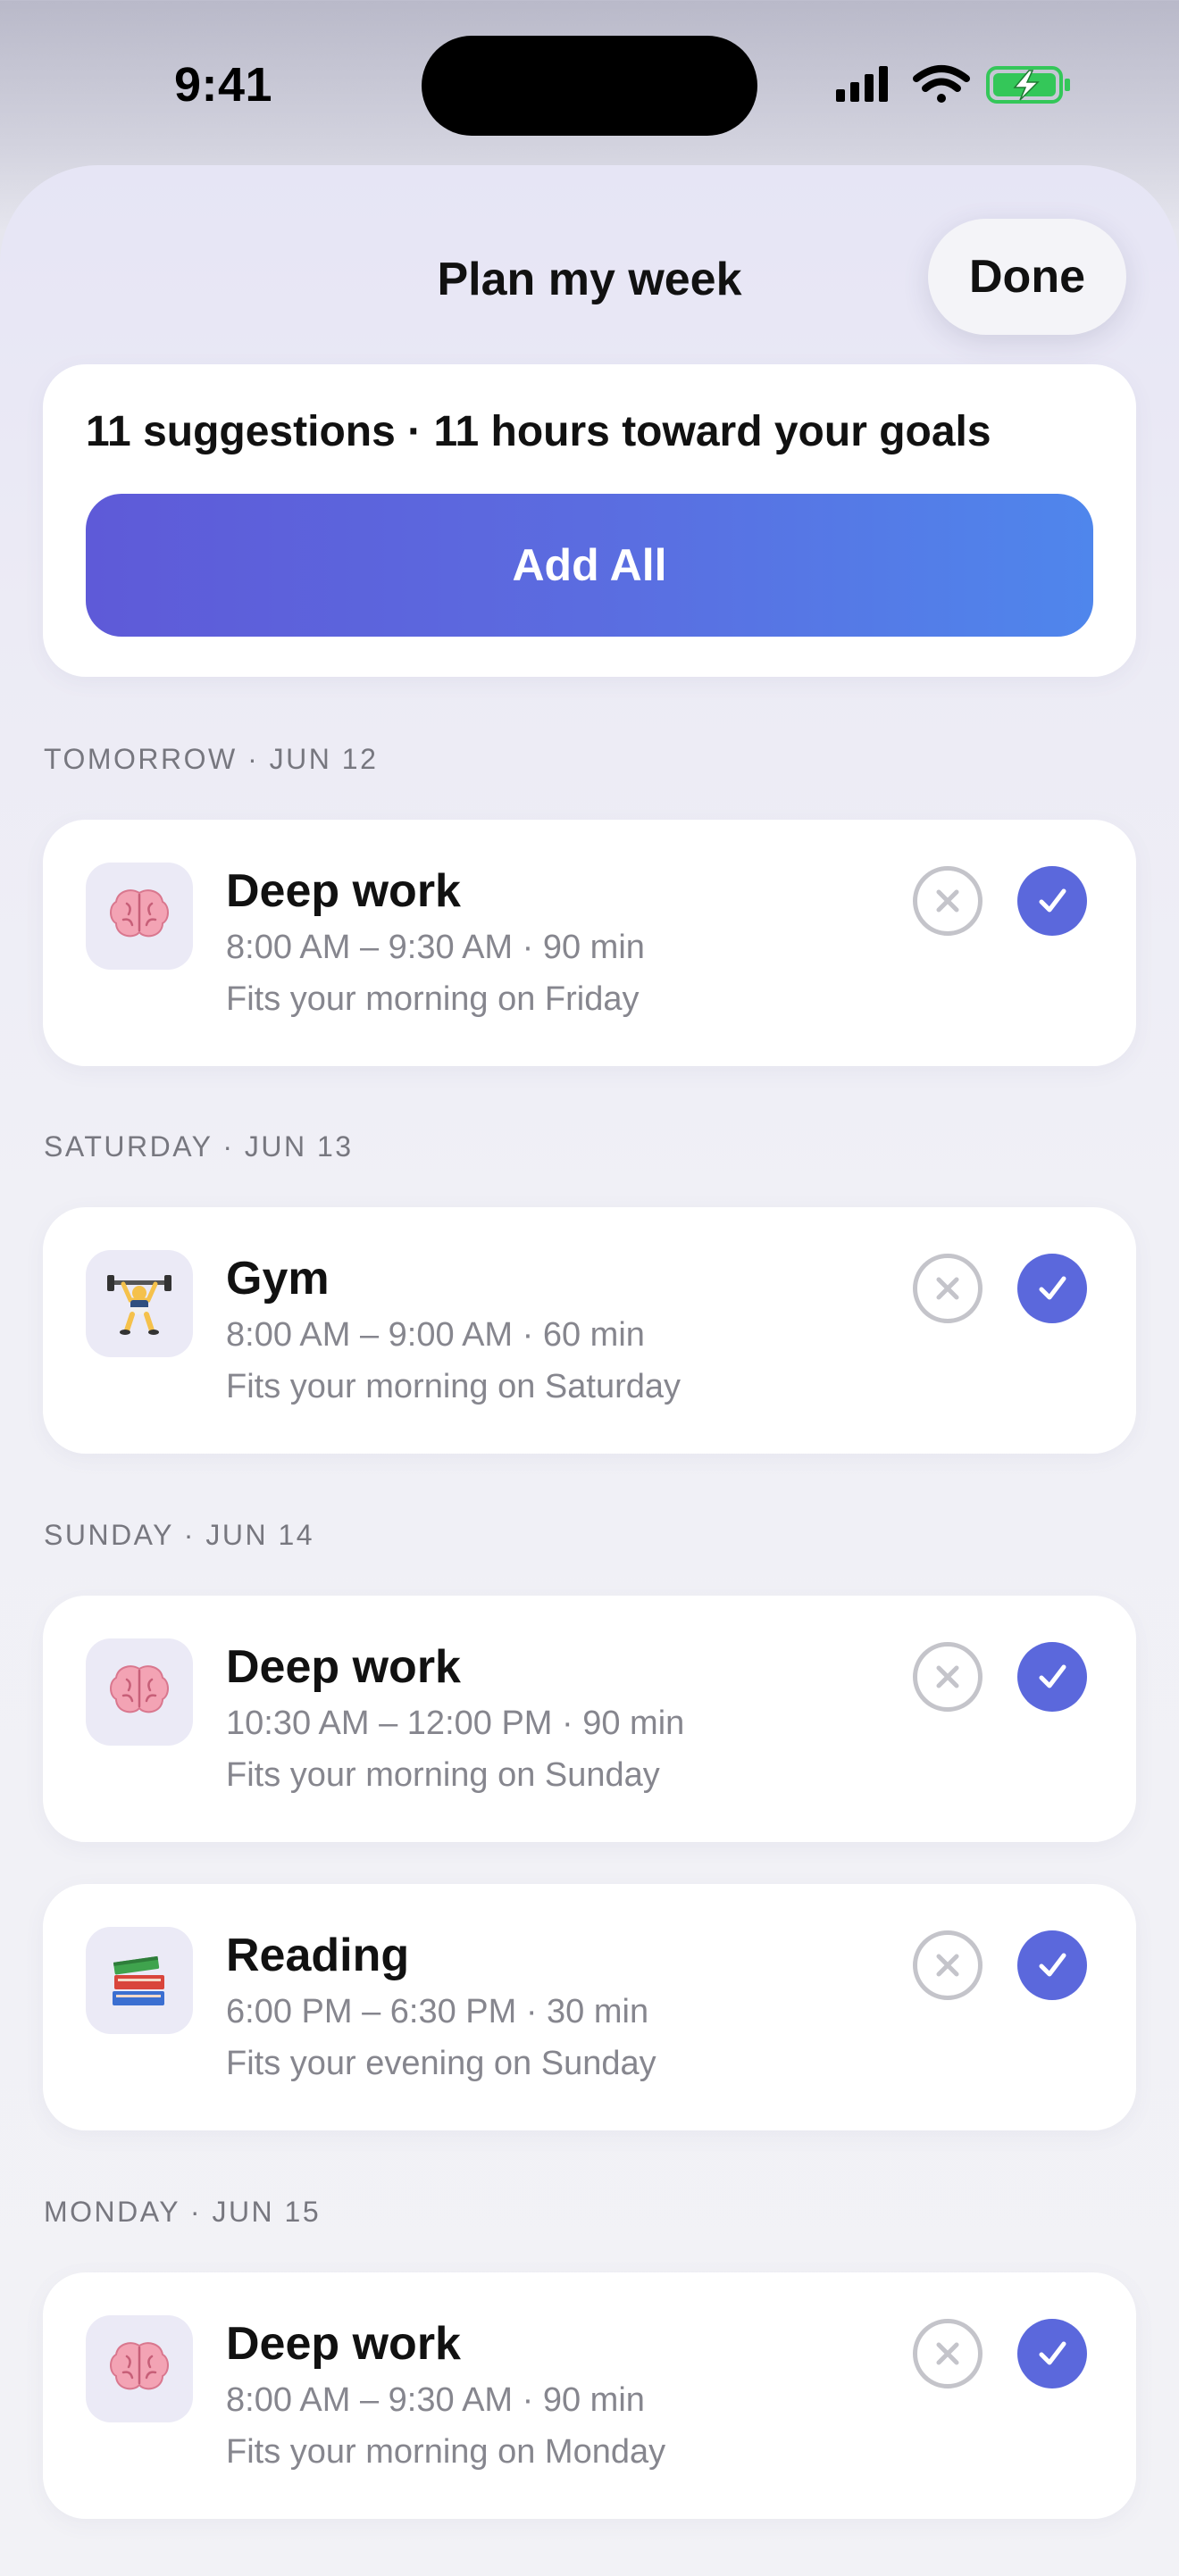 The image size is (1179, 2576). I want to click on suggestion-title: Gym, so click(278, 1279).